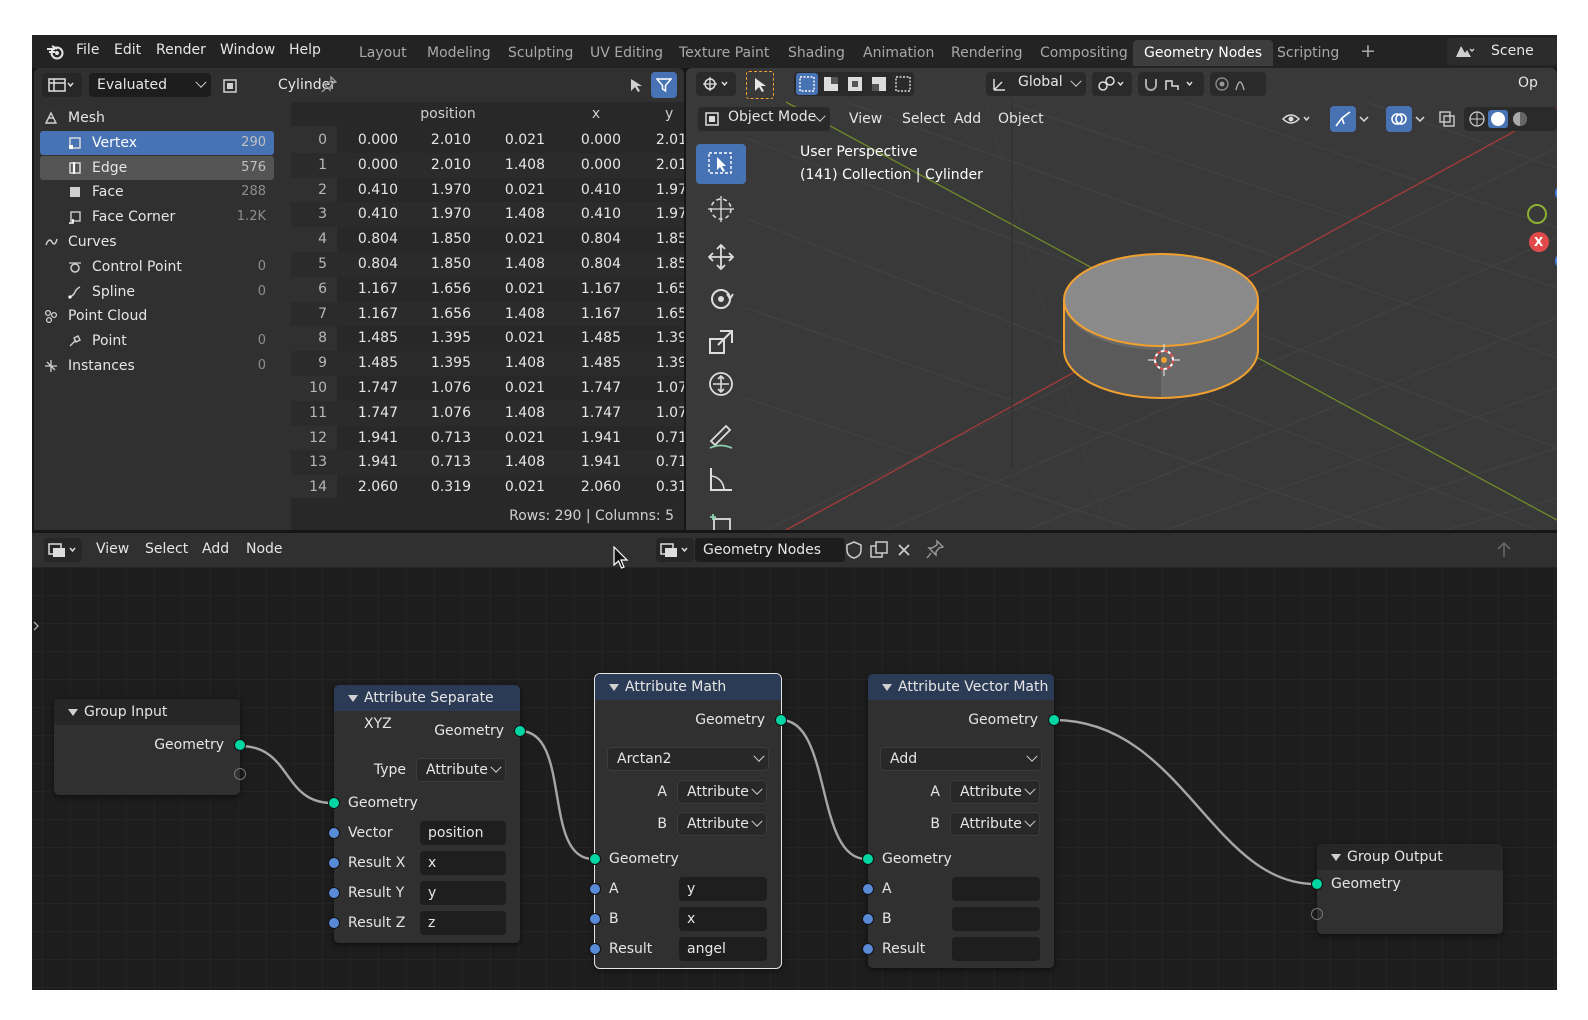 The width and height of the screenshot is (1588, 1020). What do you see at coordinates (1447, 119) in the screenshot?
I see `xray-icon` at bounding box center [1447, 119].